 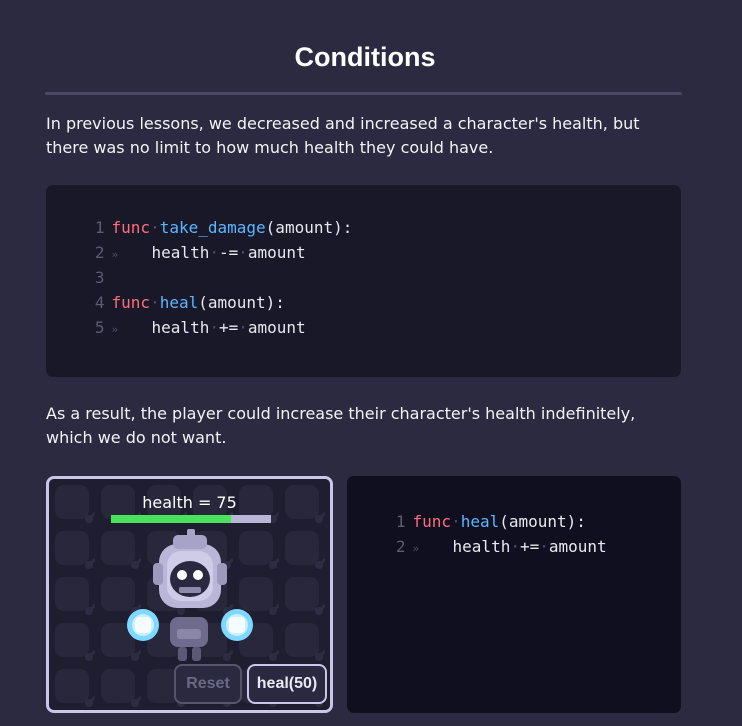 What do you see at coordinates (514, 594) in the screenshot?
I see `code-block-heal: 1 func·heal(amount): 2» health·+=·amount` at bounding box center [514, 594].